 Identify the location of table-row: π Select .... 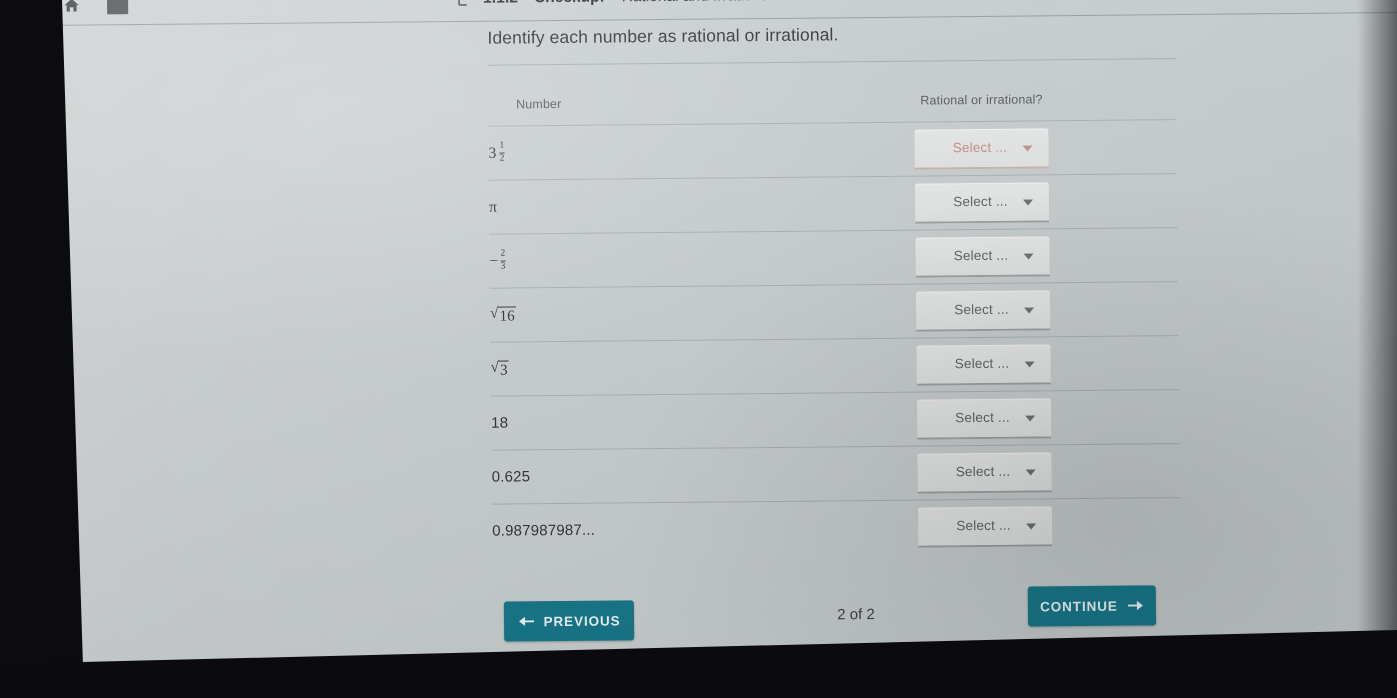
(833, 204).